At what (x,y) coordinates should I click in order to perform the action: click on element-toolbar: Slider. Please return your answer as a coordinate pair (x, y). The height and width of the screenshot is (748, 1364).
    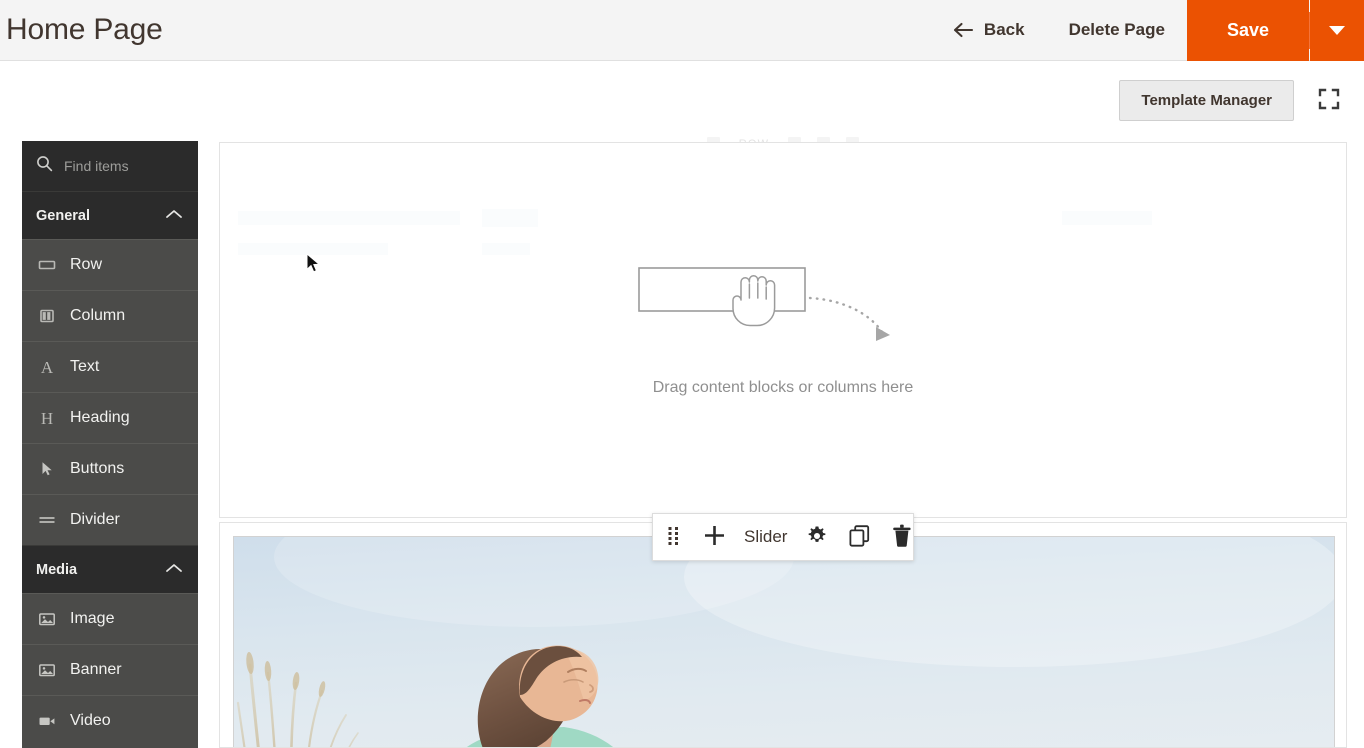
    Looking at the image, I should click on (783, 537).